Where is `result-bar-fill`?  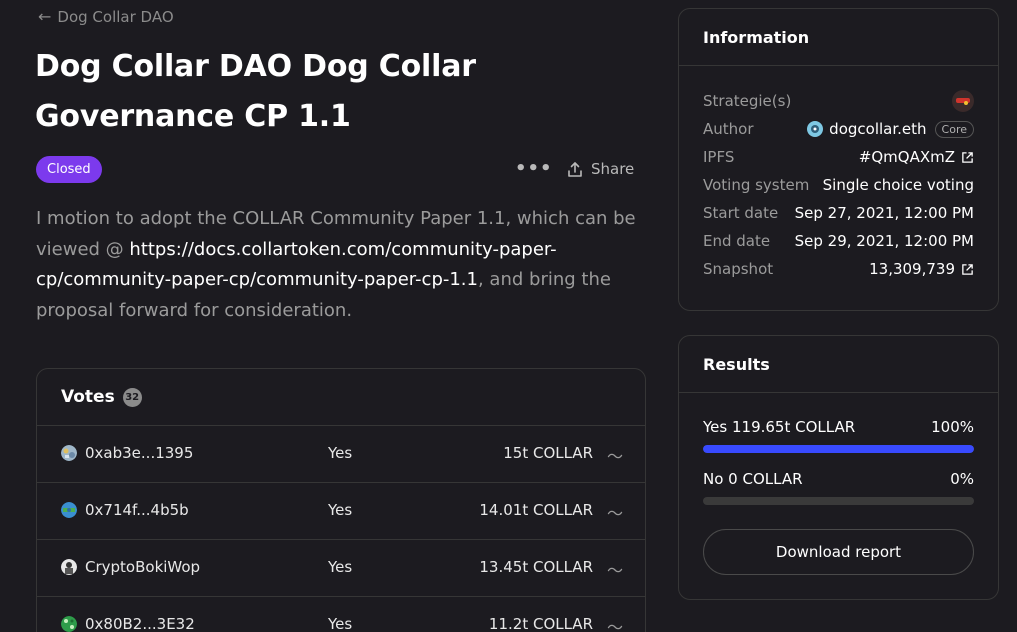
result-bar-fill is located at coordinates (838, 449).